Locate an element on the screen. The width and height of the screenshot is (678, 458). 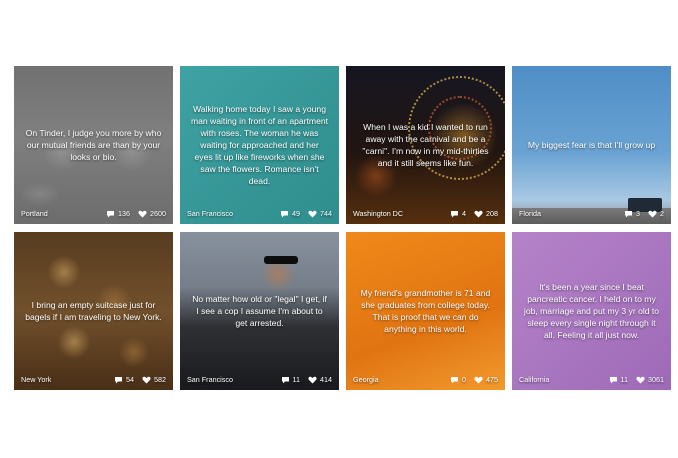
like-count: 582 is located at coordinates (154, 379).